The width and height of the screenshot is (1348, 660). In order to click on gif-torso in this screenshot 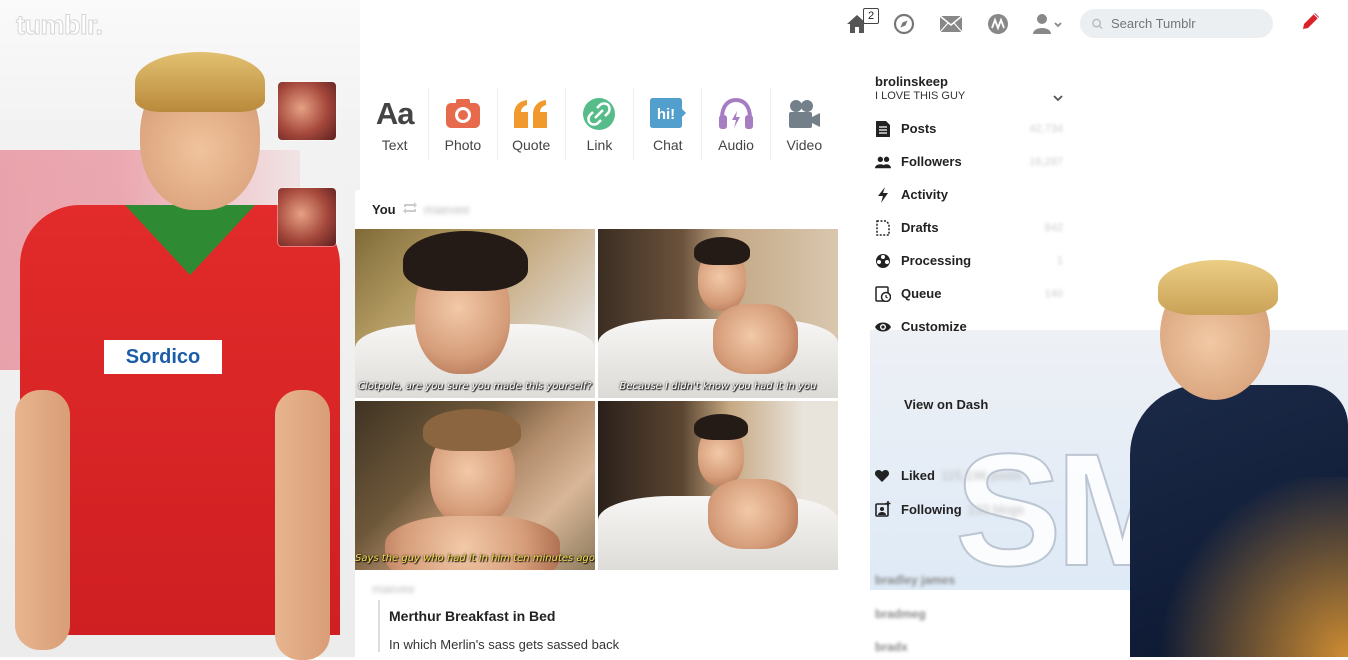, I will do `click(755, 339)`.